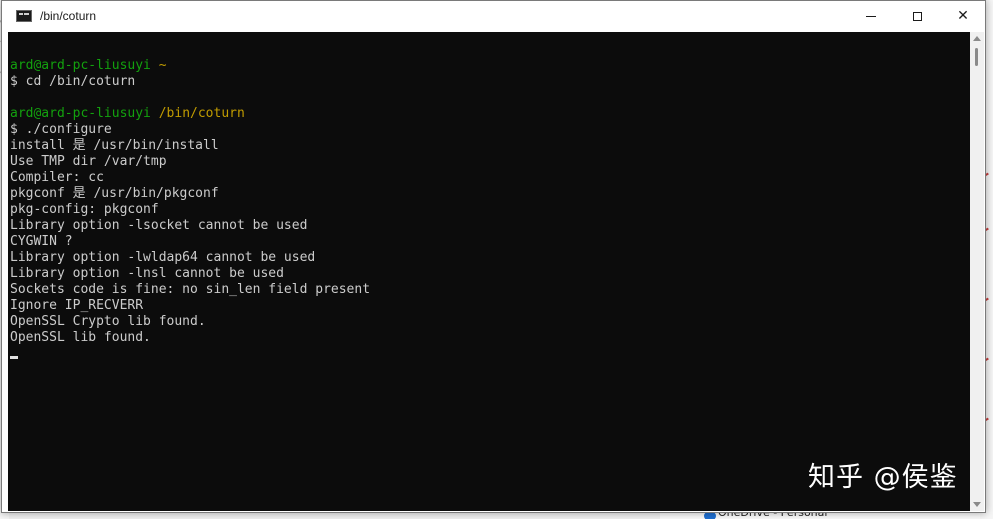  I want to click on terminal-line, so click(190, 354).